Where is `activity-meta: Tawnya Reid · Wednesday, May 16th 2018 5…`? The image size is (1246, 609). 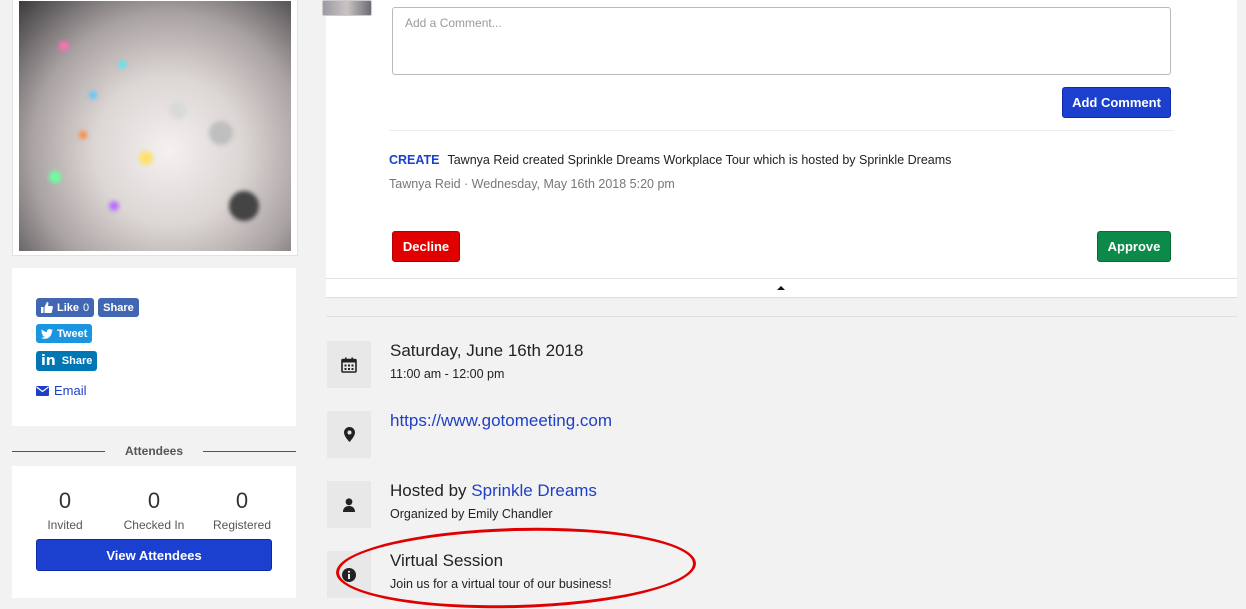 activity-meta: Tawnya Reid · Wednesday, May 16th 2018 5… is located at coordinates (532, 184).